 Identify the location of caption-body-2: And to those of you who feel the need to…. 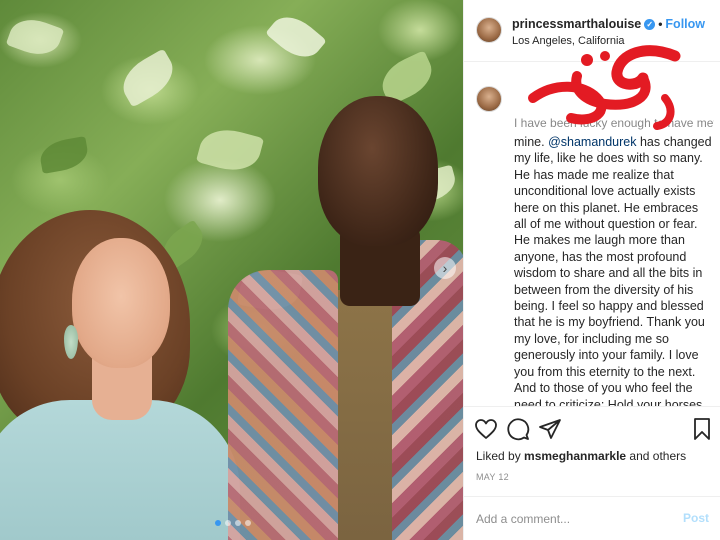
(610, 393).